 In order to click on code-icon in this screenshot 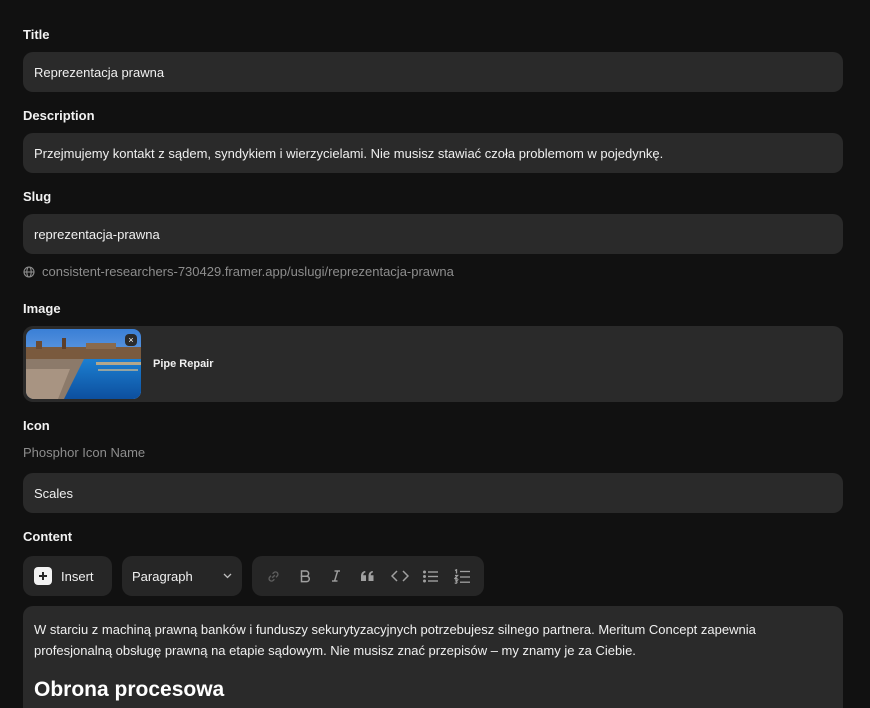, I will do `click(400, 576)`.